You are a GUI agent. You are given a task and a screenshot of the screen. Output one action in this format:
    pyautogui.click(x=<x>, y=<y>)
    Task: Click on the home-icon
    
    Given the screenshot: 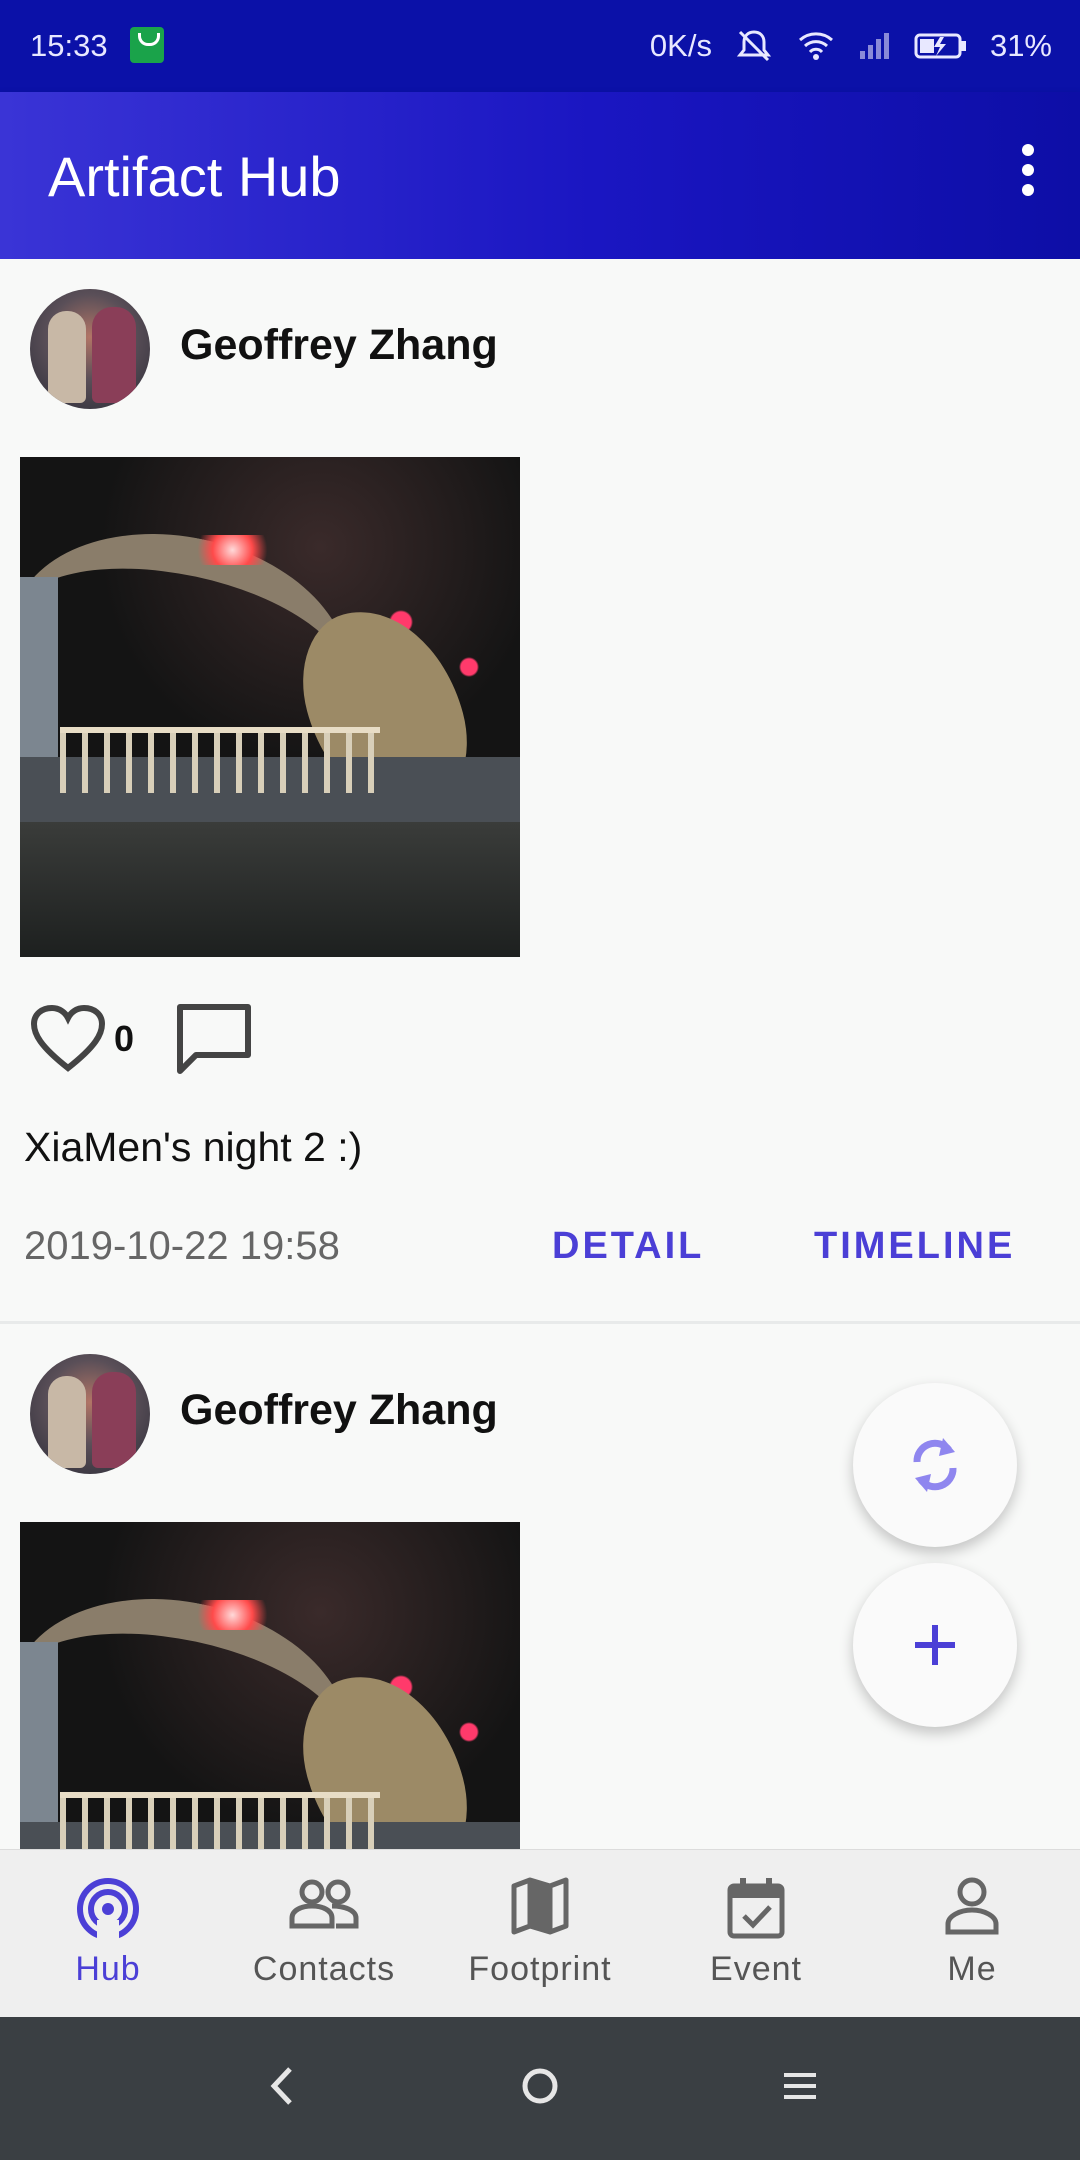 What is the action you would take?
    pyautogui.click(x=540, y=2086)
    